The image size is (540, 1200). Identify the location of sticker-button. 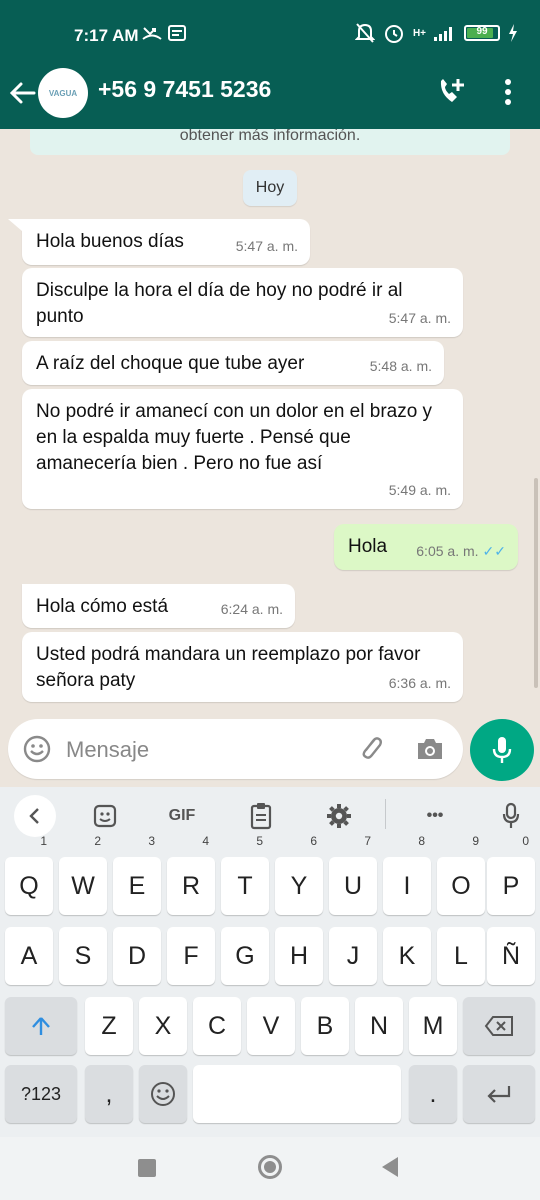
(105, 816).